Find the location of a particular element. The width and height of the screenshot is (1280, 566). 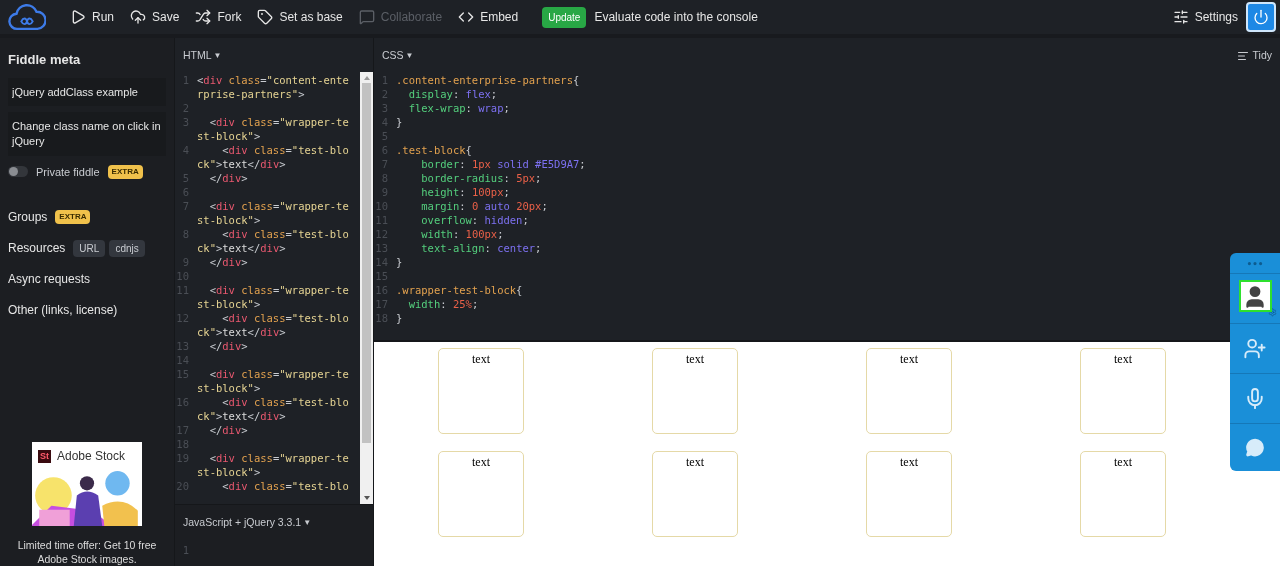

add-user-icon is located at coordinates (1255, 348).